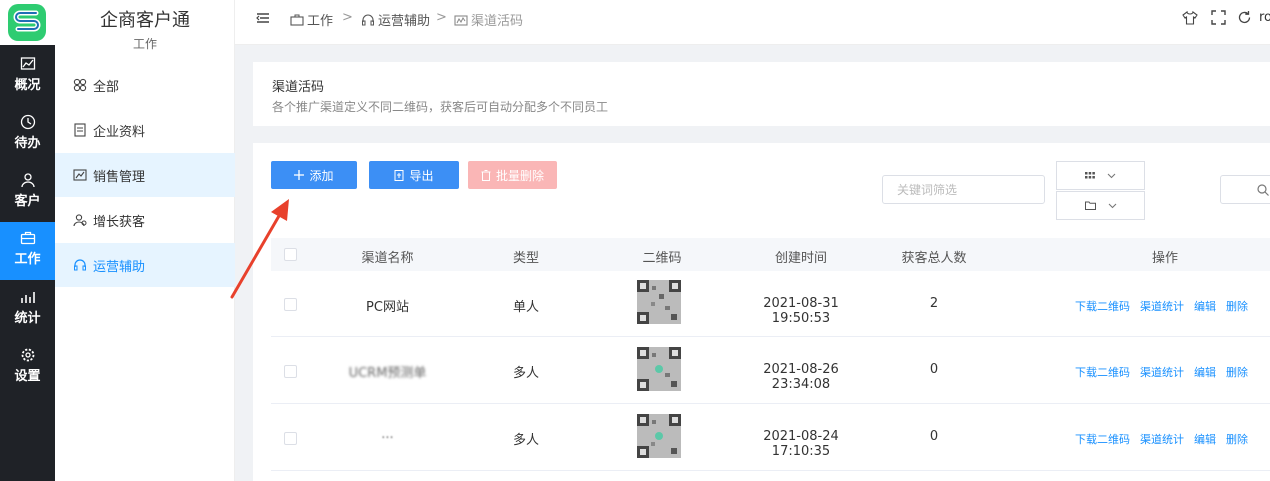 The width and height of the screenshot is (1270, 481). I want to click on folder-icon, so click(1090, 205).